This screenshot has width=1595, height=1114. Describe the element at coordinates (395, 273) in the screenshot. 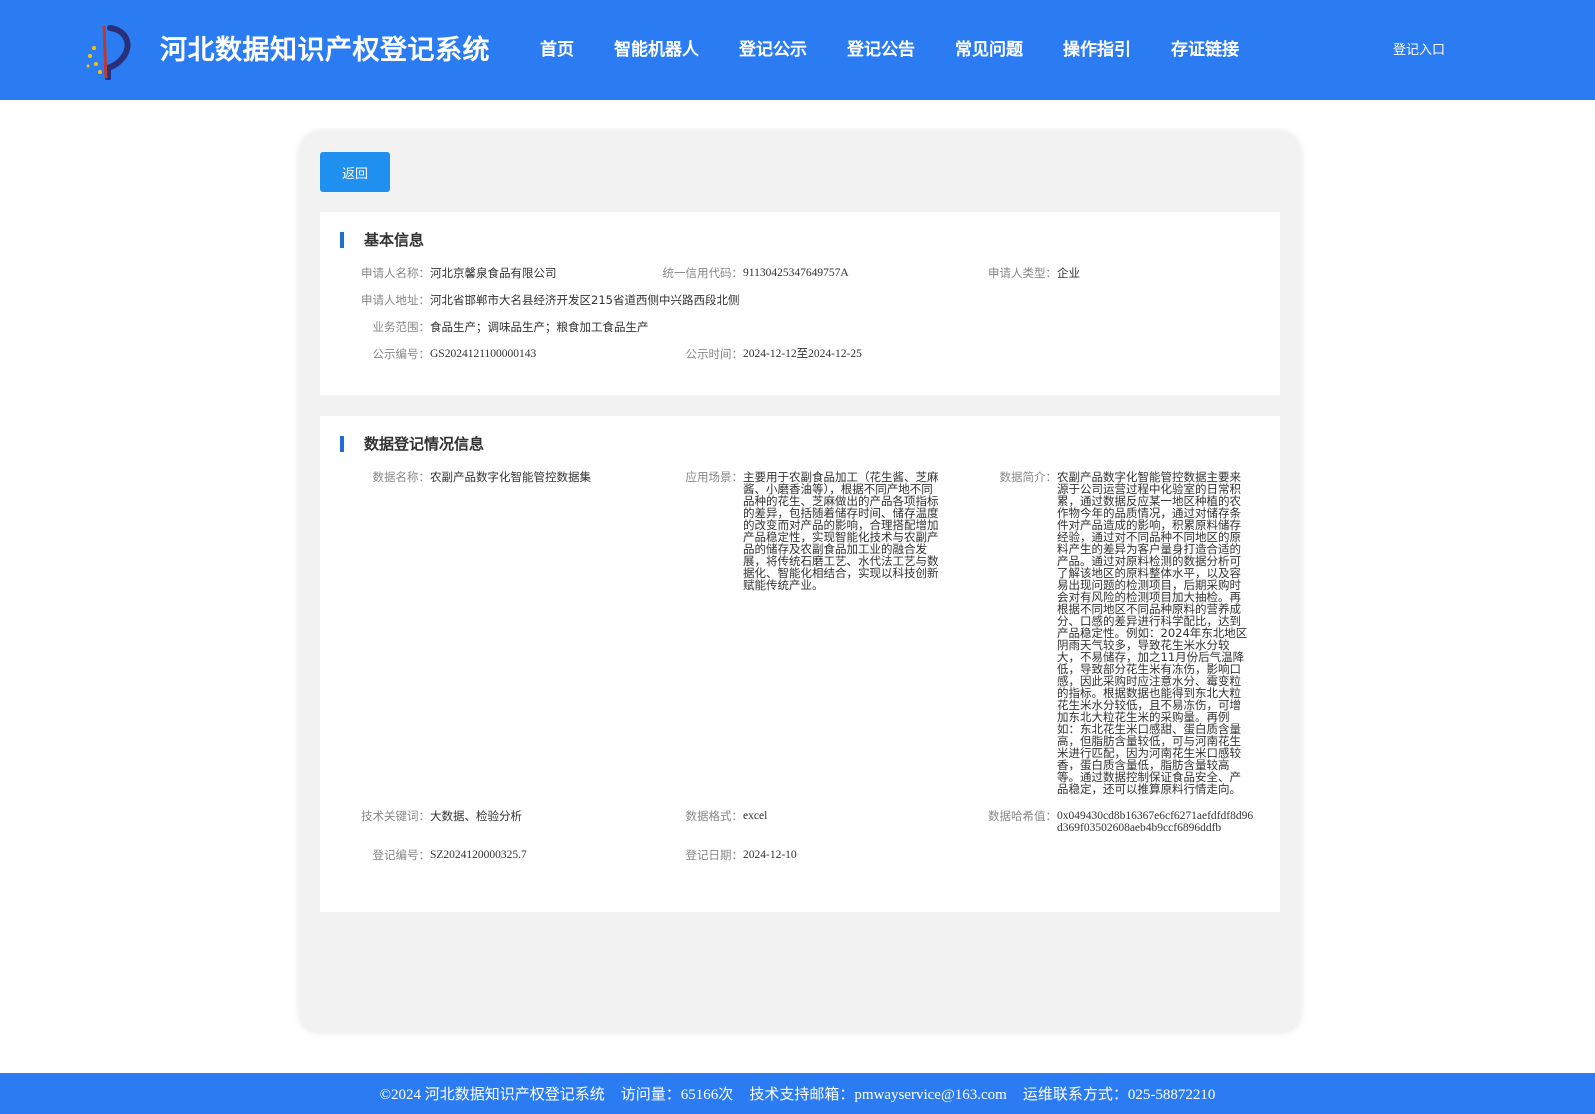

I see `field-label: 申请人名称：` at that location.